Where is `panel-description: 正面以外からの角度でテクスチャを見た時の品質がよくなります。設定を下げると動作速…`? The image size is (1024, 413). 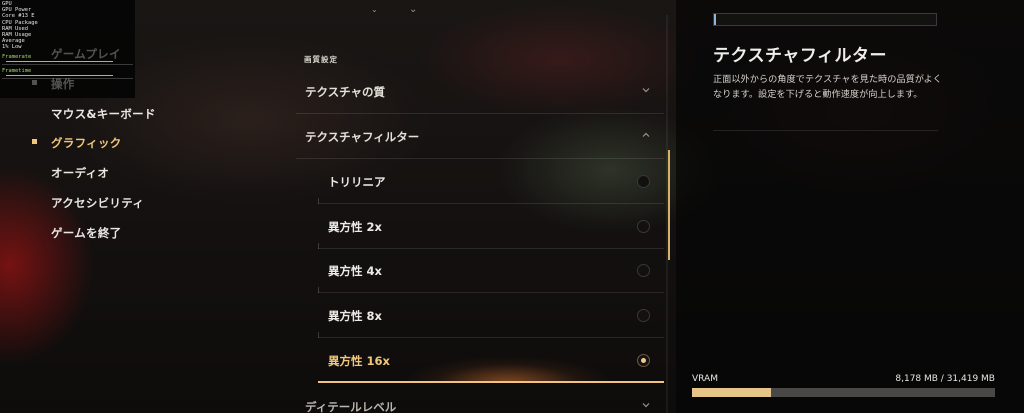
panel-description: 正面以外からの角度でテクスチャを見た時の品質がよくなります。設定を下げると動作速… is located at coordinates (827, 87).